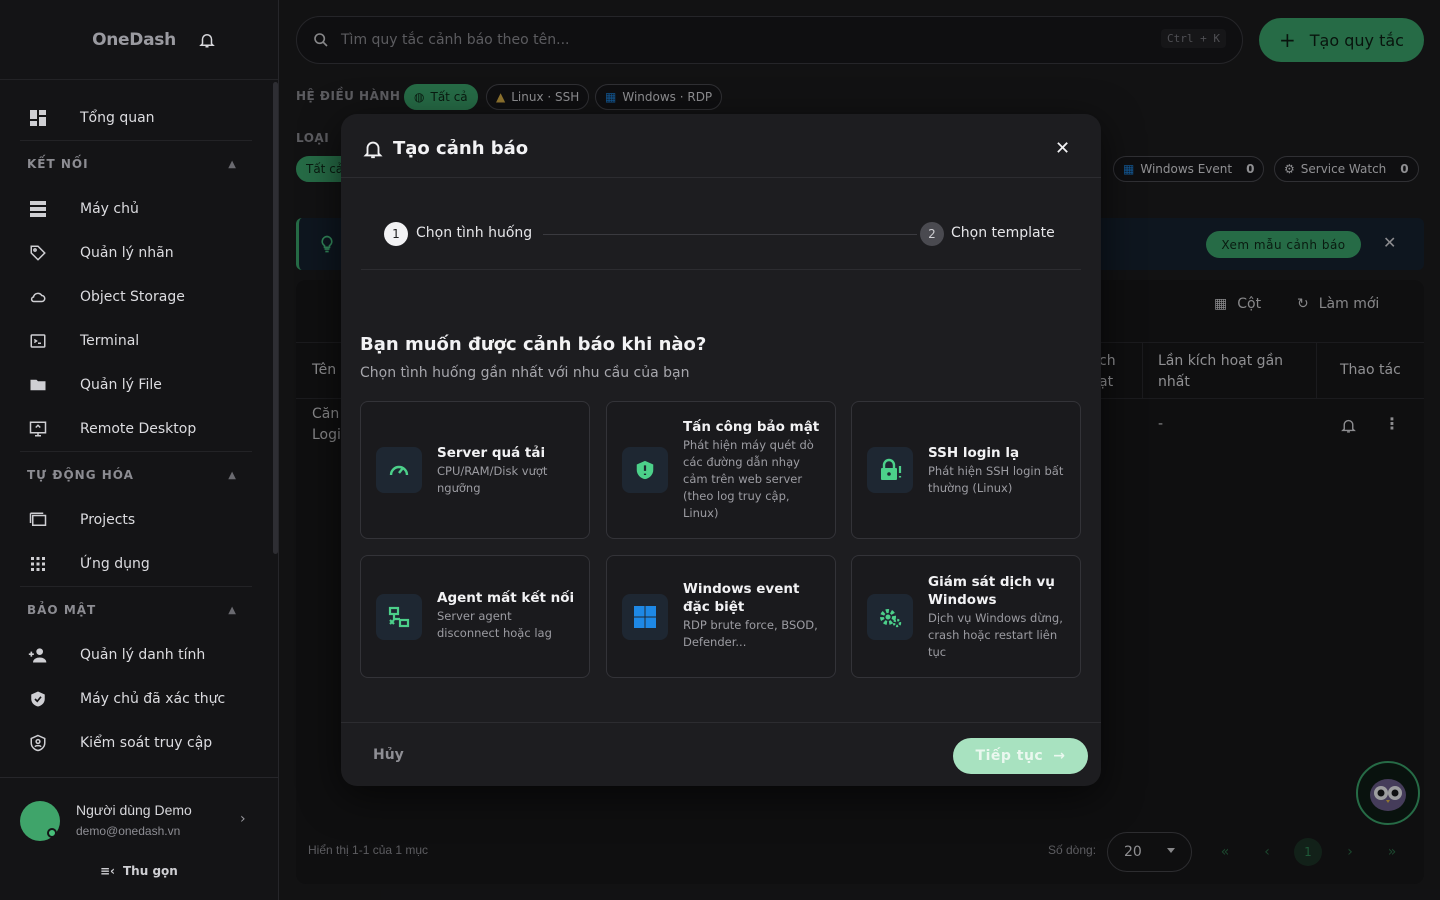 This screenshot has height=900, width=1440. Describe the element at coordinates (58, 164) in the screenshot. I see `section-title: KẾT NỐI` at that location.